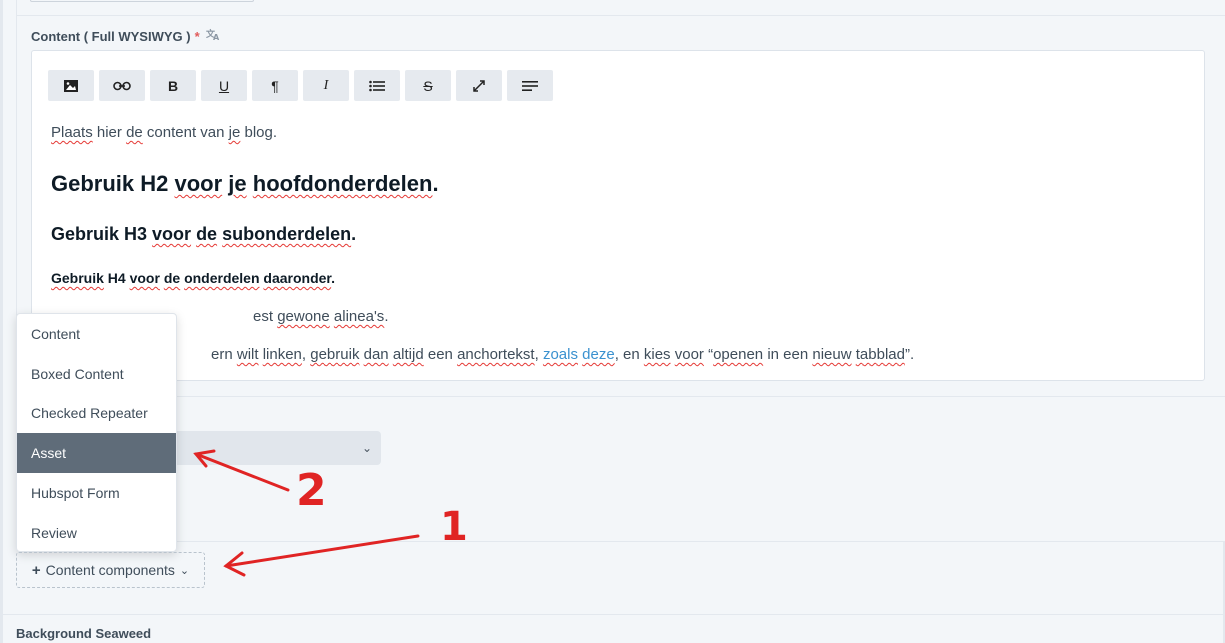 The height and width of the screenshot is (643, 1225). What do you see at coordinates (72, 132) in the screenshot?
I see `word: Plaats` at bounding box center [72, 132].